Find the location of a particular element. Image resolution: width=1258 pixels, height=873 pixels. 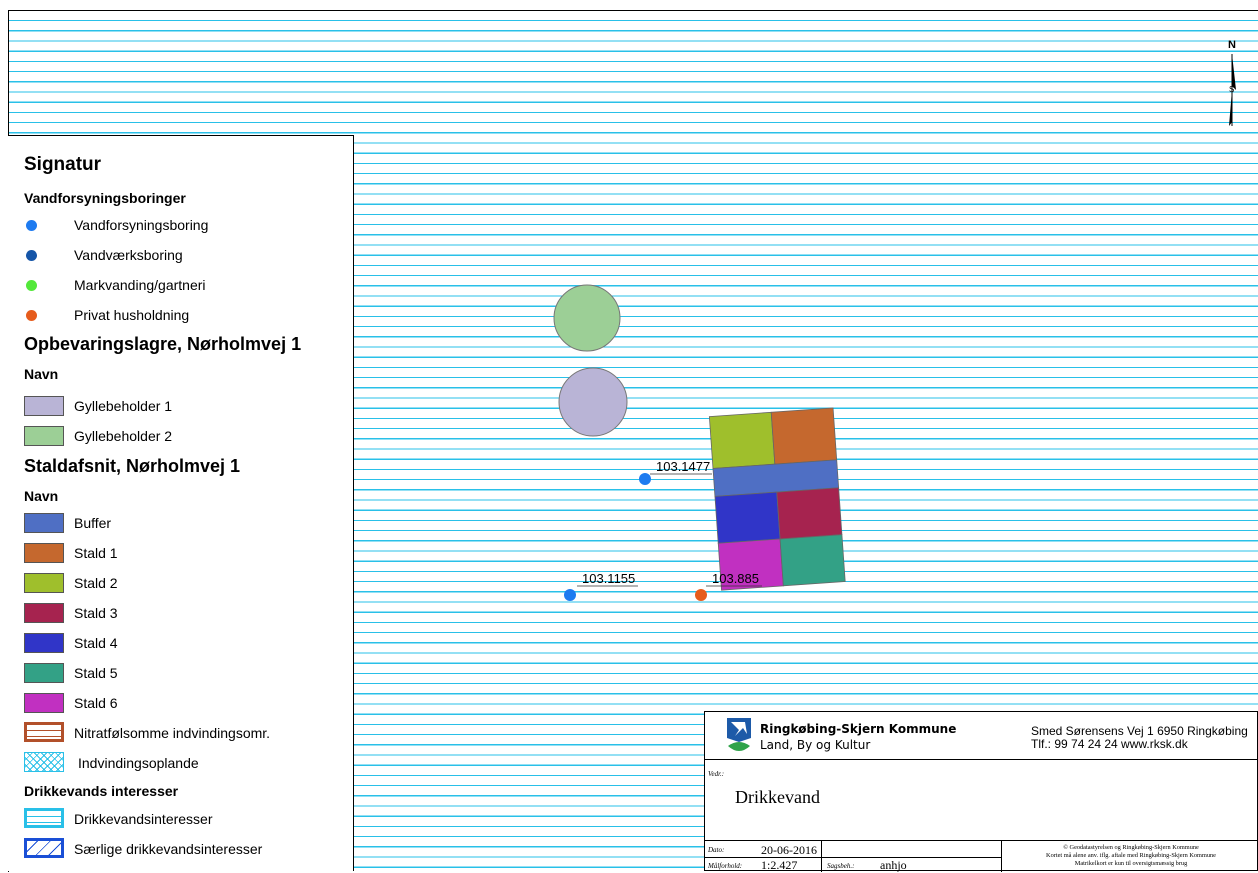

org-phone: Tlf.: 99 74 24 24 www.rksk.dk is located at coordinates (1109, 744).